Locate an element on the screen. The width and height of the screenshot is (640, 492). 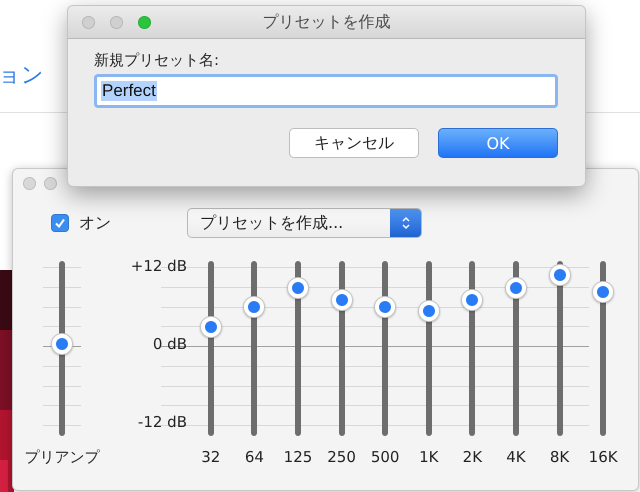
band-label: 2K is located at coordinates (472, 457).